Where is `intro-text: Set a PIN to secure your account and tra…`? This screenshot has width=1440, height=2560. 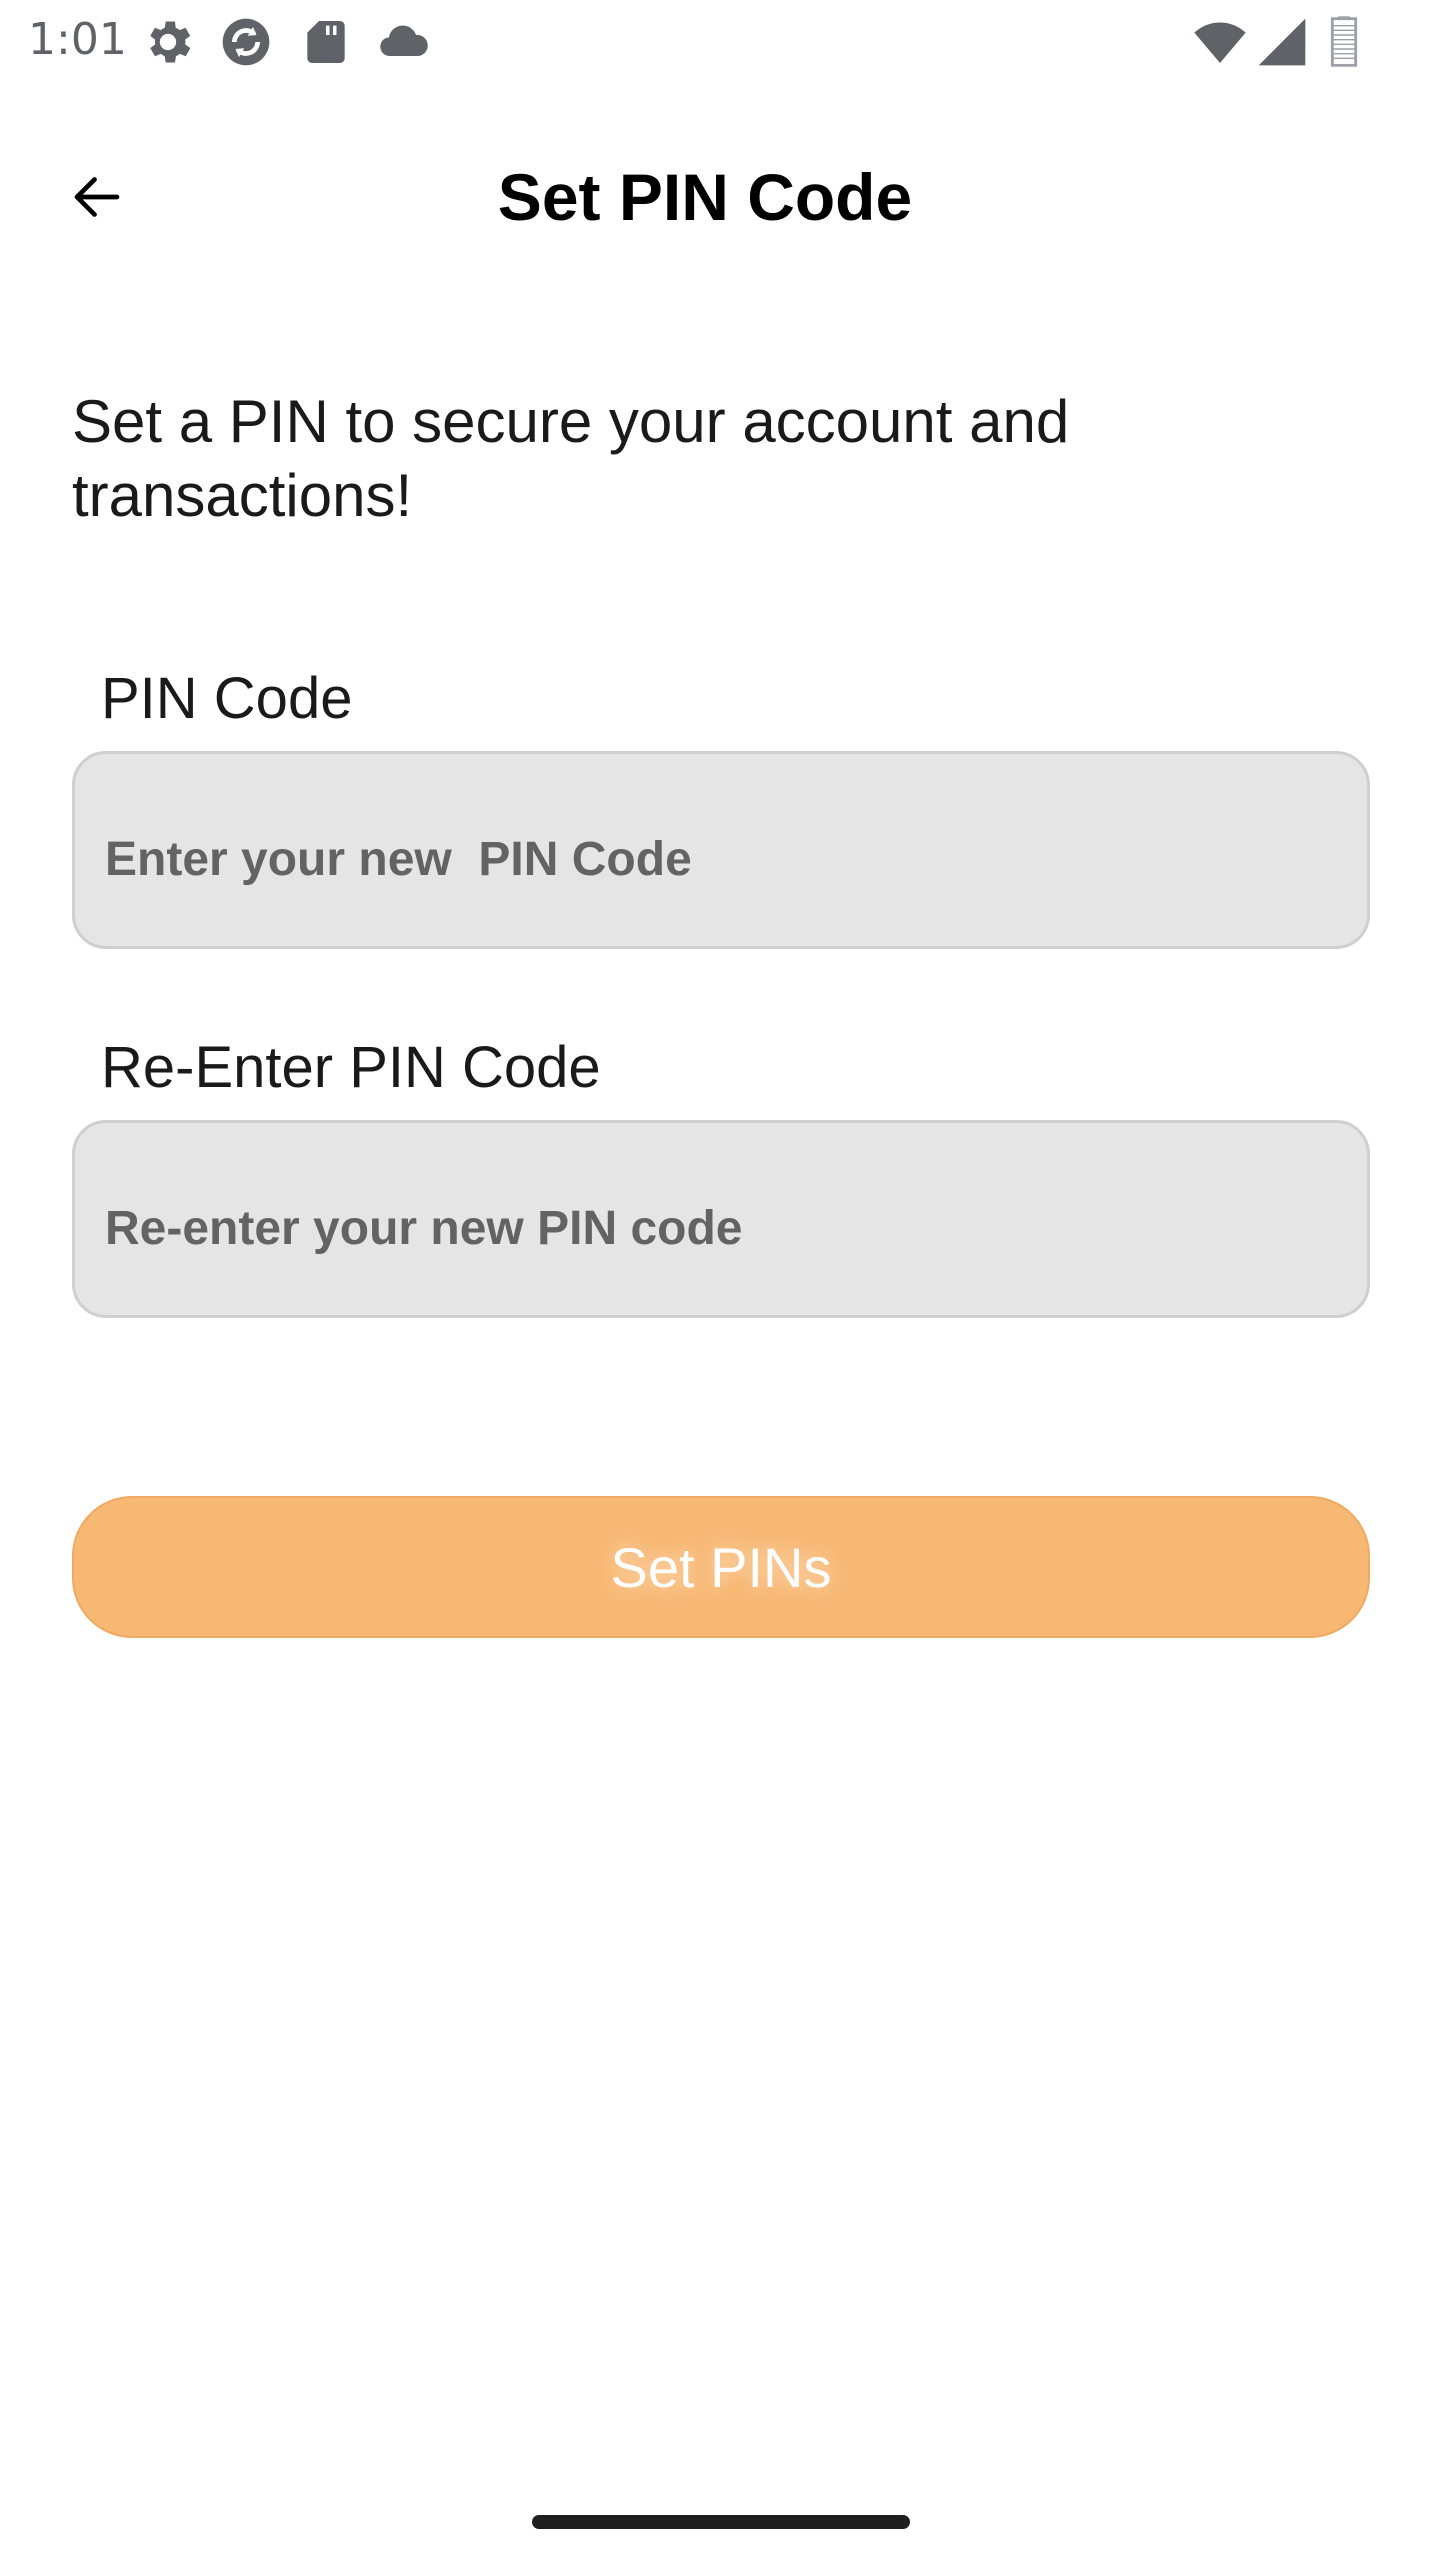 intro-text: Set a PIN to secure your account and tra… is located at coordinates (571, 458).